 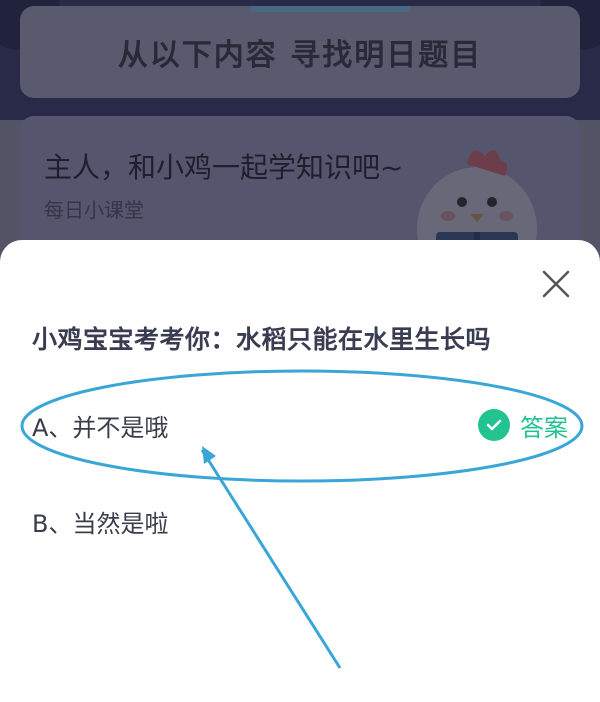 I want to click on answer-label: 答案, so click(x=544, y=427).